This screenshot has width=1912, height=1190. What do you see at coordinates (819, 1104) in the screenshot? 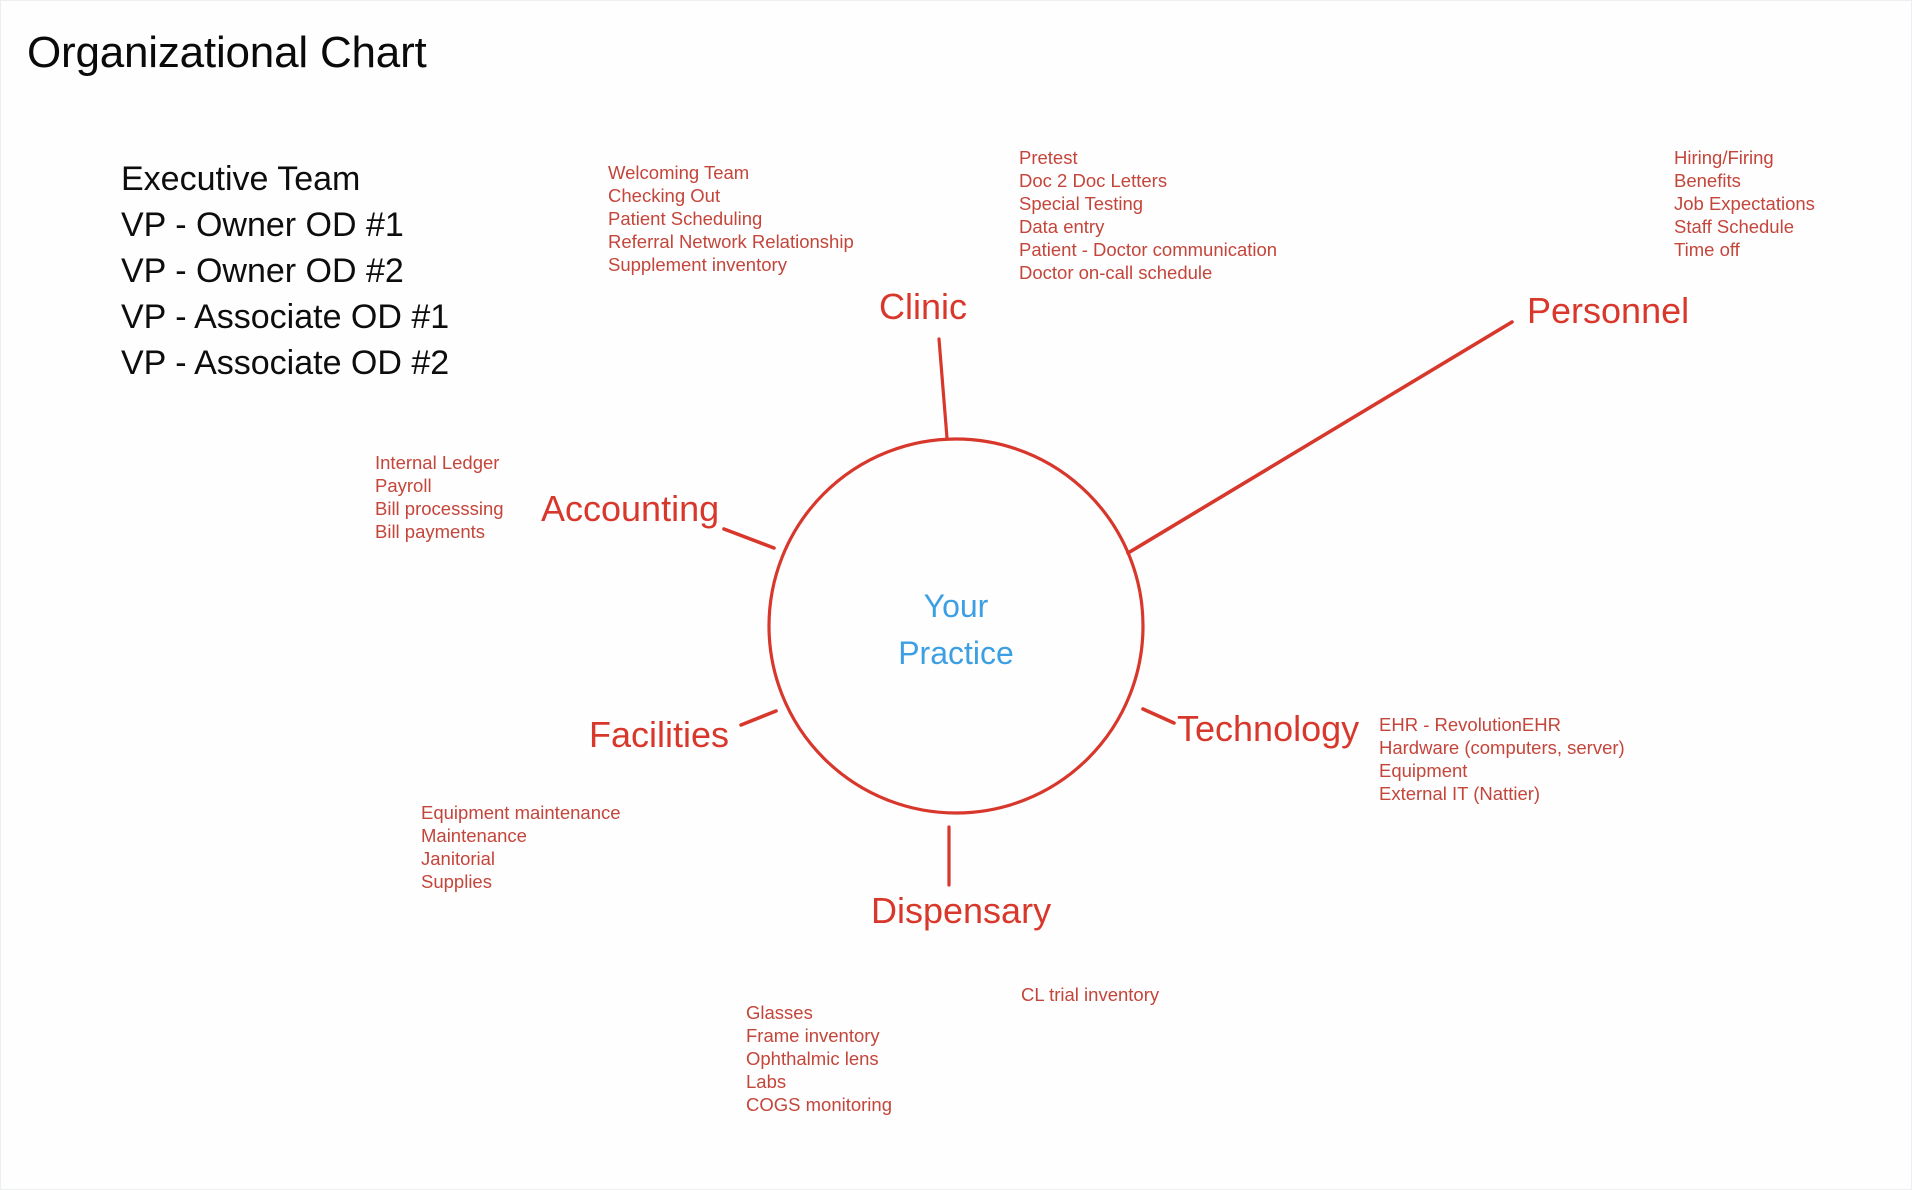
I see `detail-item: COGS monitoring` at bounding box center [819, 1104].